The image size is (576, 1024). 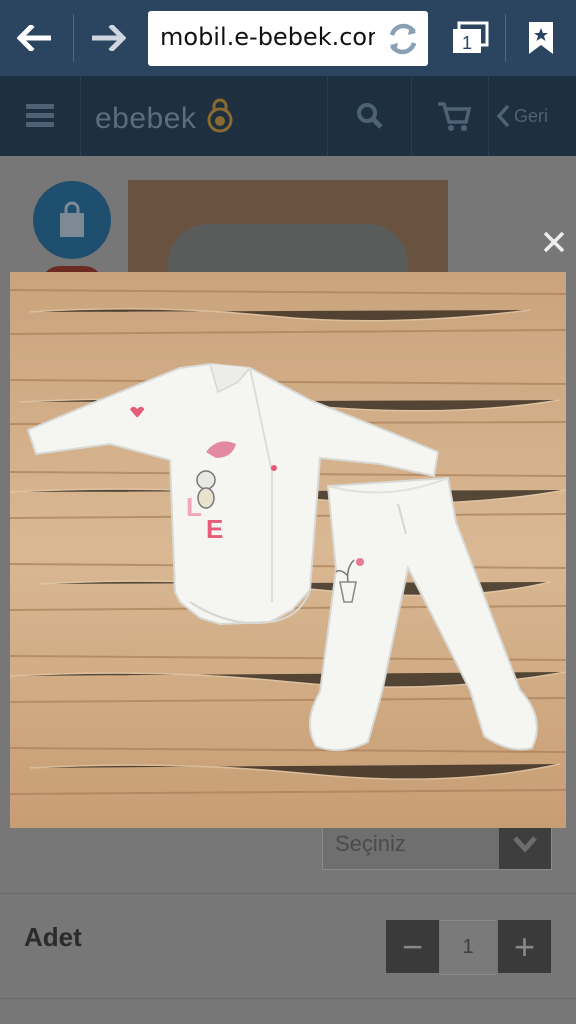 I want to click on browser-forward-button, so click(x=108, y=38).